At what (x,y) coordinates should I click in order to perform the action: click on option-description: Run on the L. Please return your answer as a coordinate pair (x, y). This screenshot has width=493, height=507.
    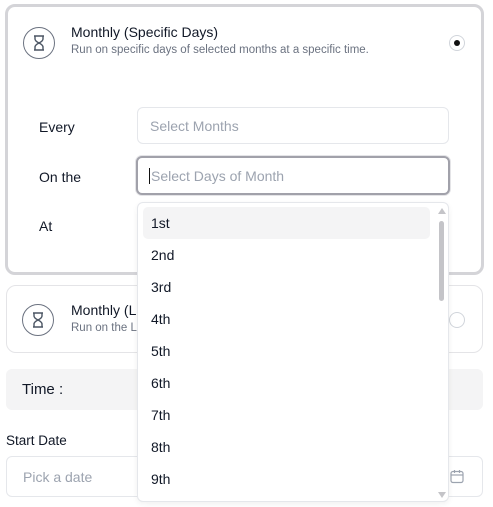
    Looking at the image, I should click on (104, 328).